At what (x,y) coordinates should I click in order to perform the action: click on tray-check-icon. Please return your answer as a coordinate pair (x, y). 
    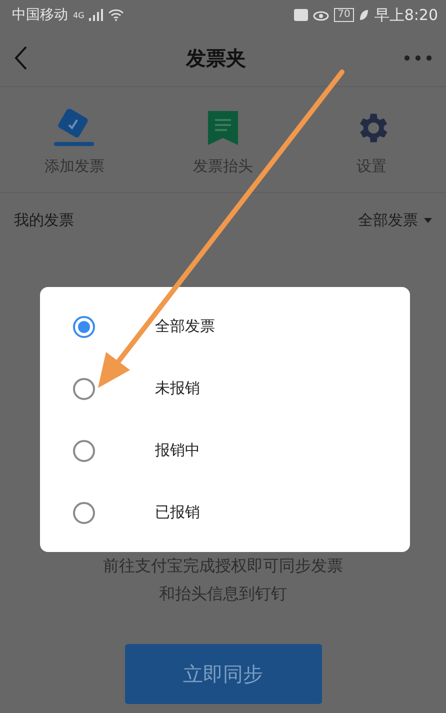
    Looking at the image, I should click on (74, 128).